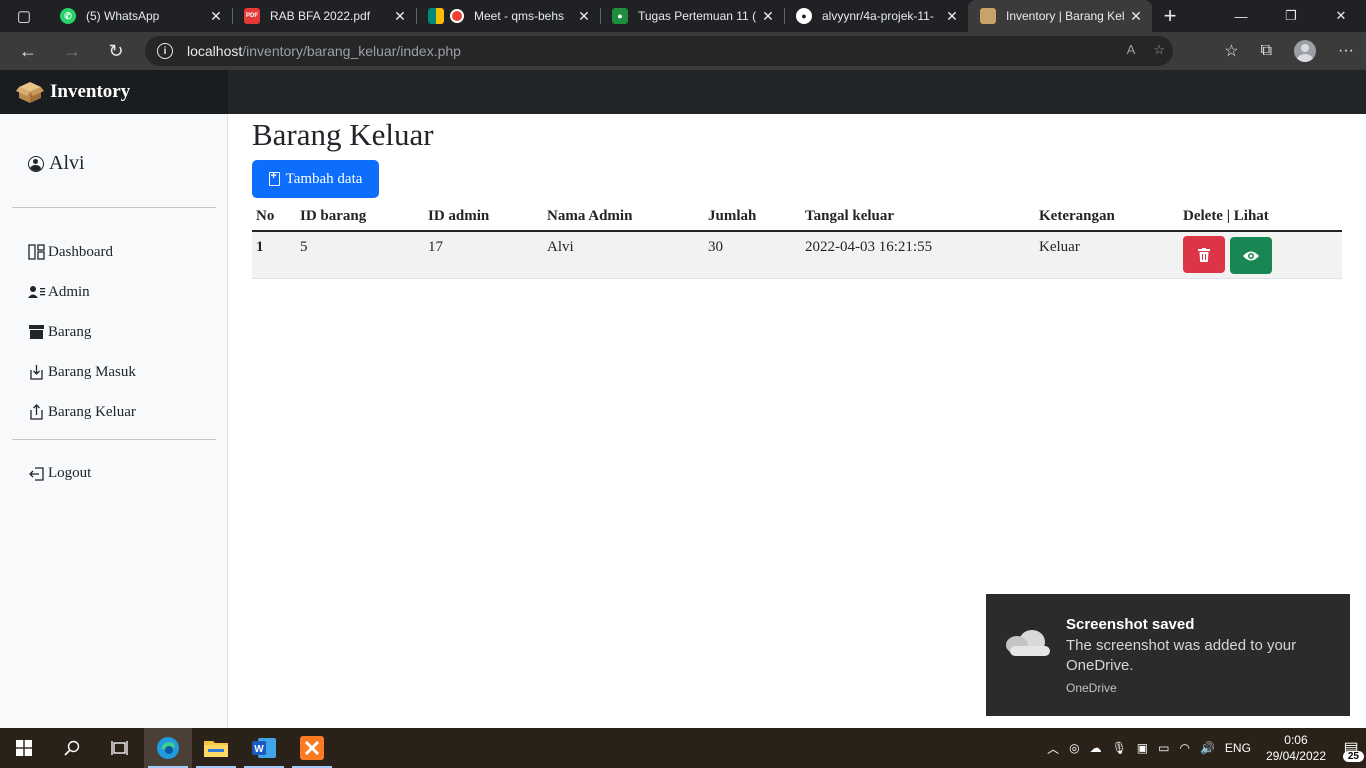  I want to click on tab-title: Meet - qms-behs, so click(519, 16).